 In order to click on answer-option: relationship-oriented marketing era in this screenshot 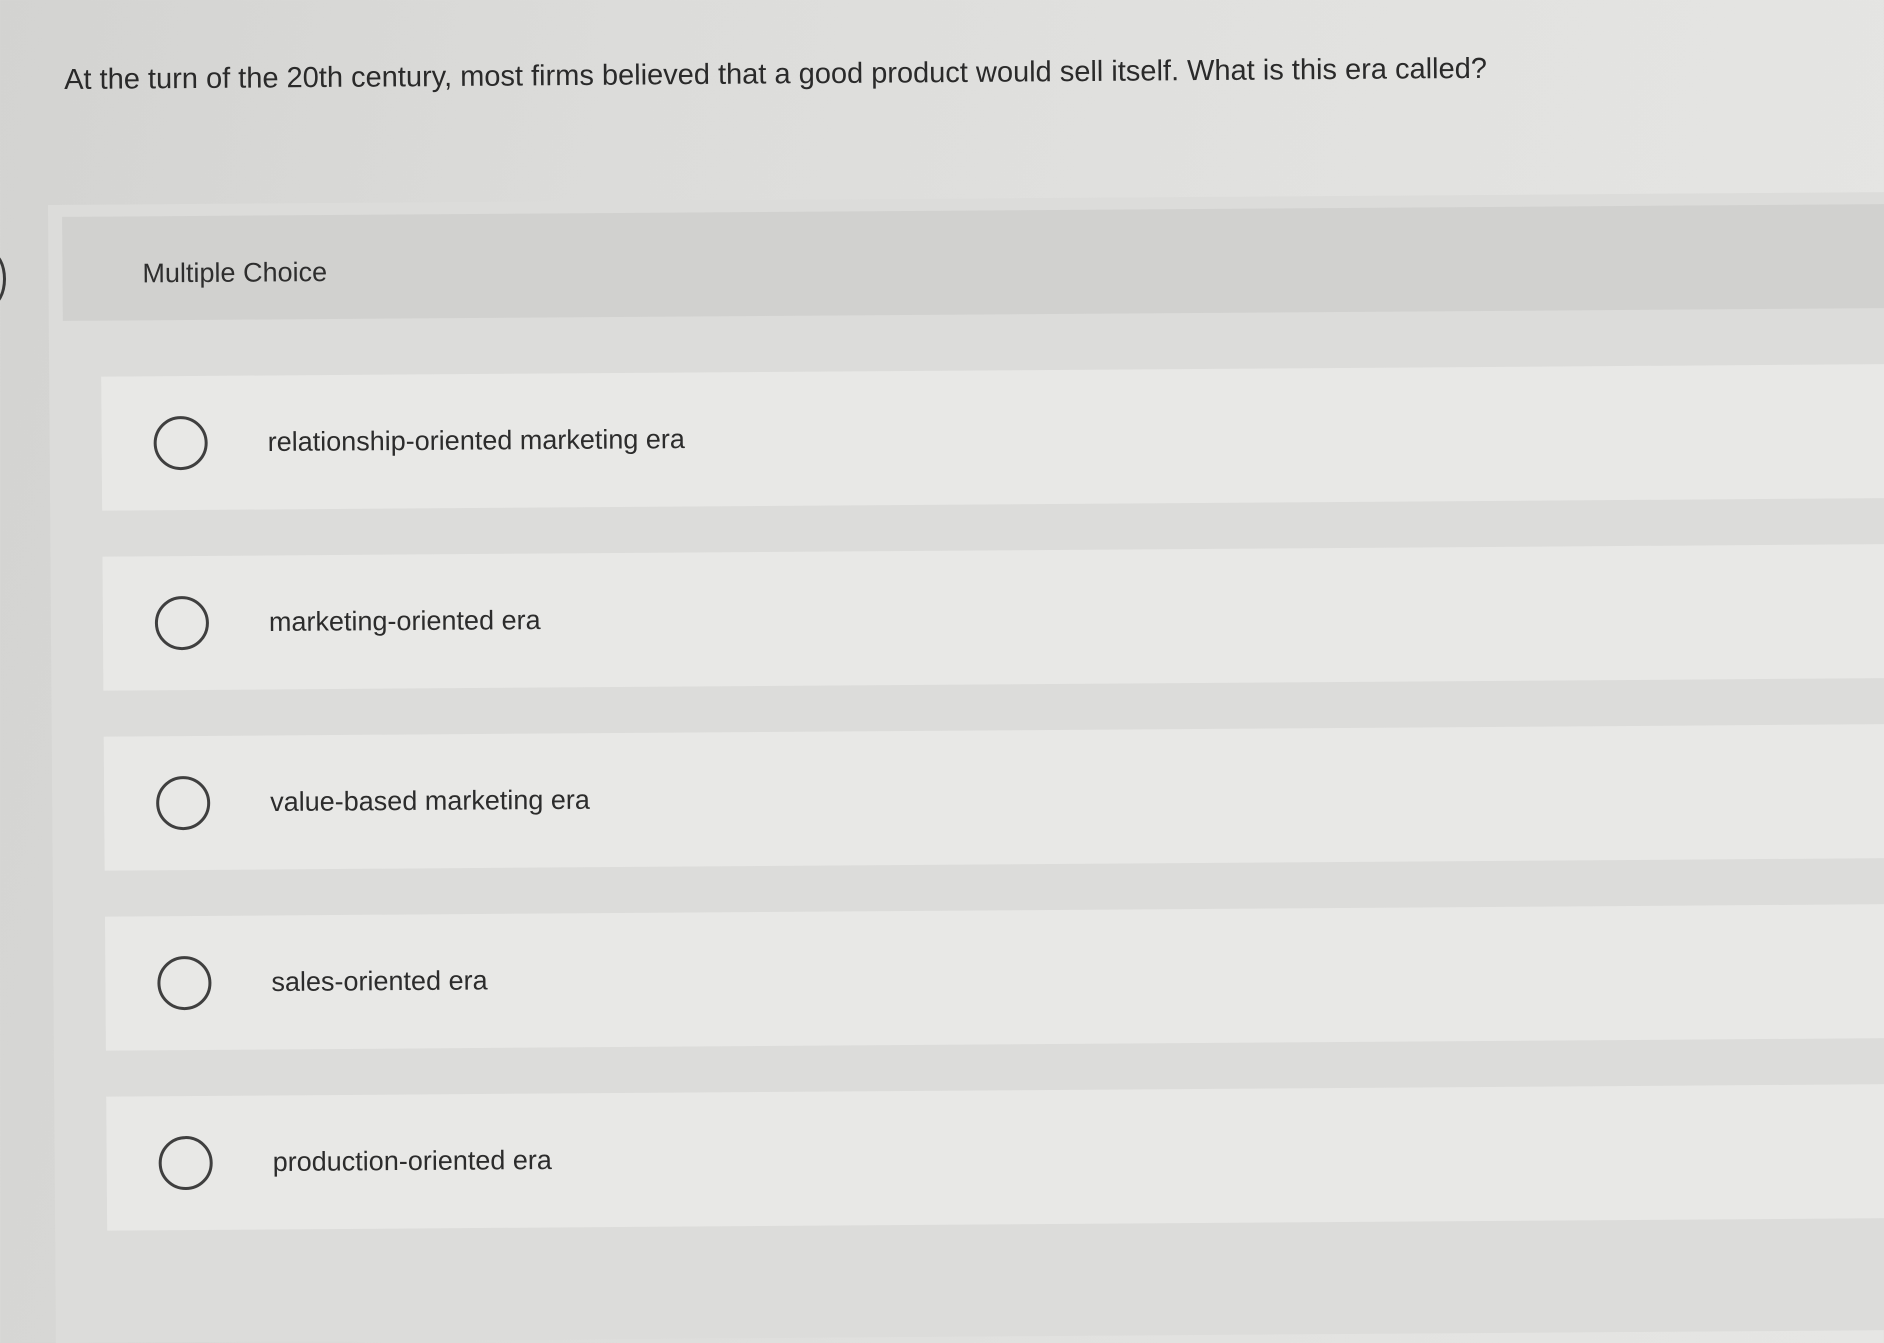, I will do `click(992, 437)`.